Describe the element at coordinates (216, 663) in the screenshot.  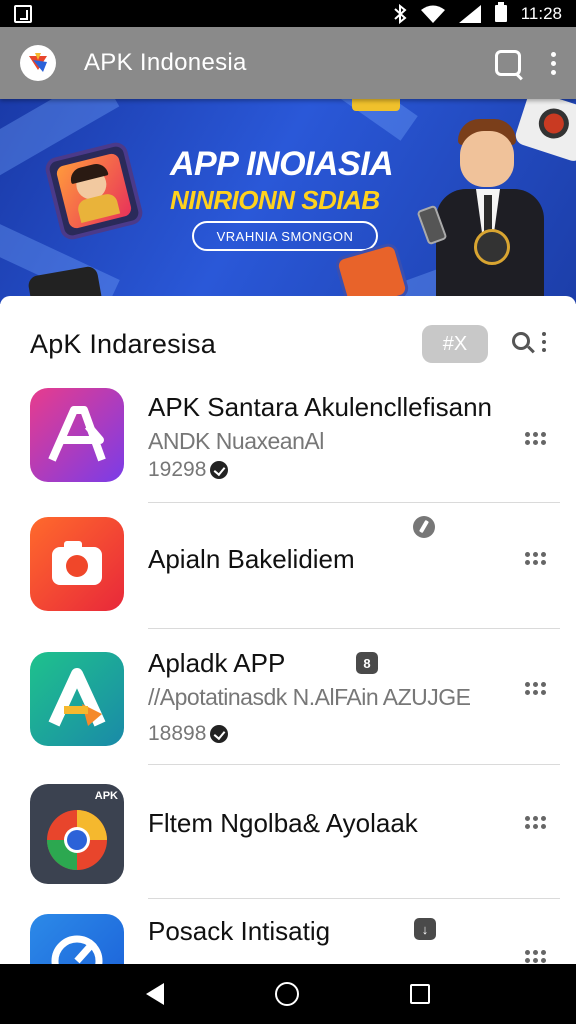
I see `app-name: Apladk APP` at that location.